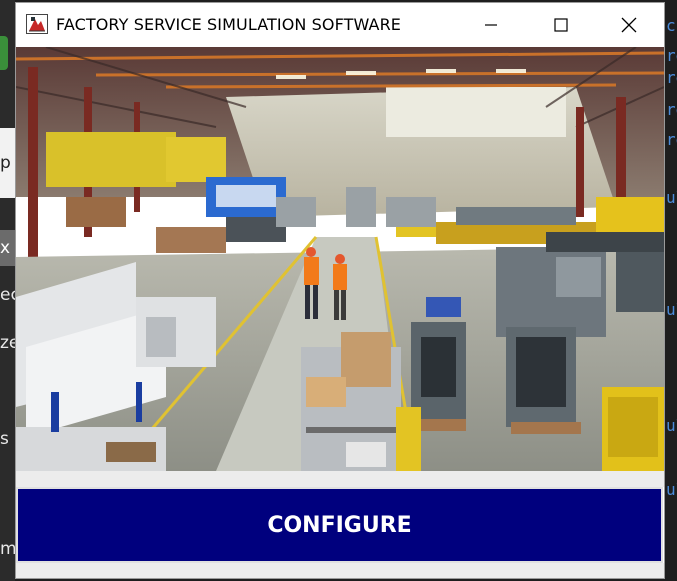  Describe the element at coordinates (671, 25) in the screenshot. I see `background-text-fragment: c` at that location.